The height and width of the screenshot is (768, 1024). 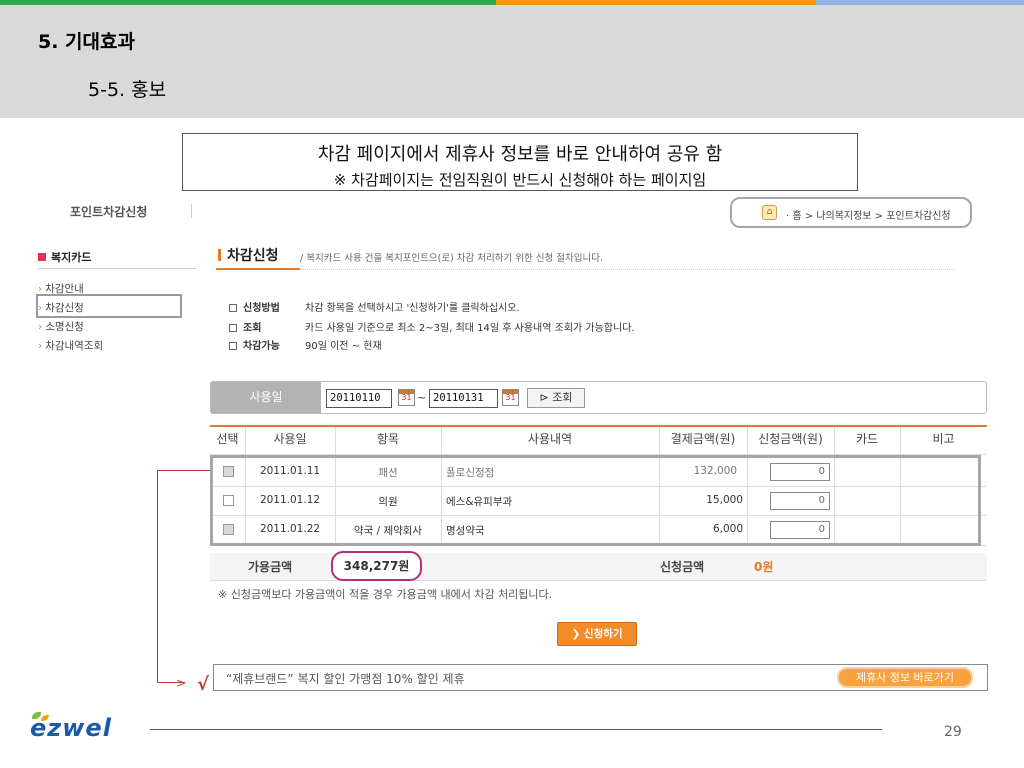 I want to click on applied-amount-label: 신청금액, so click(x=682, y=567).